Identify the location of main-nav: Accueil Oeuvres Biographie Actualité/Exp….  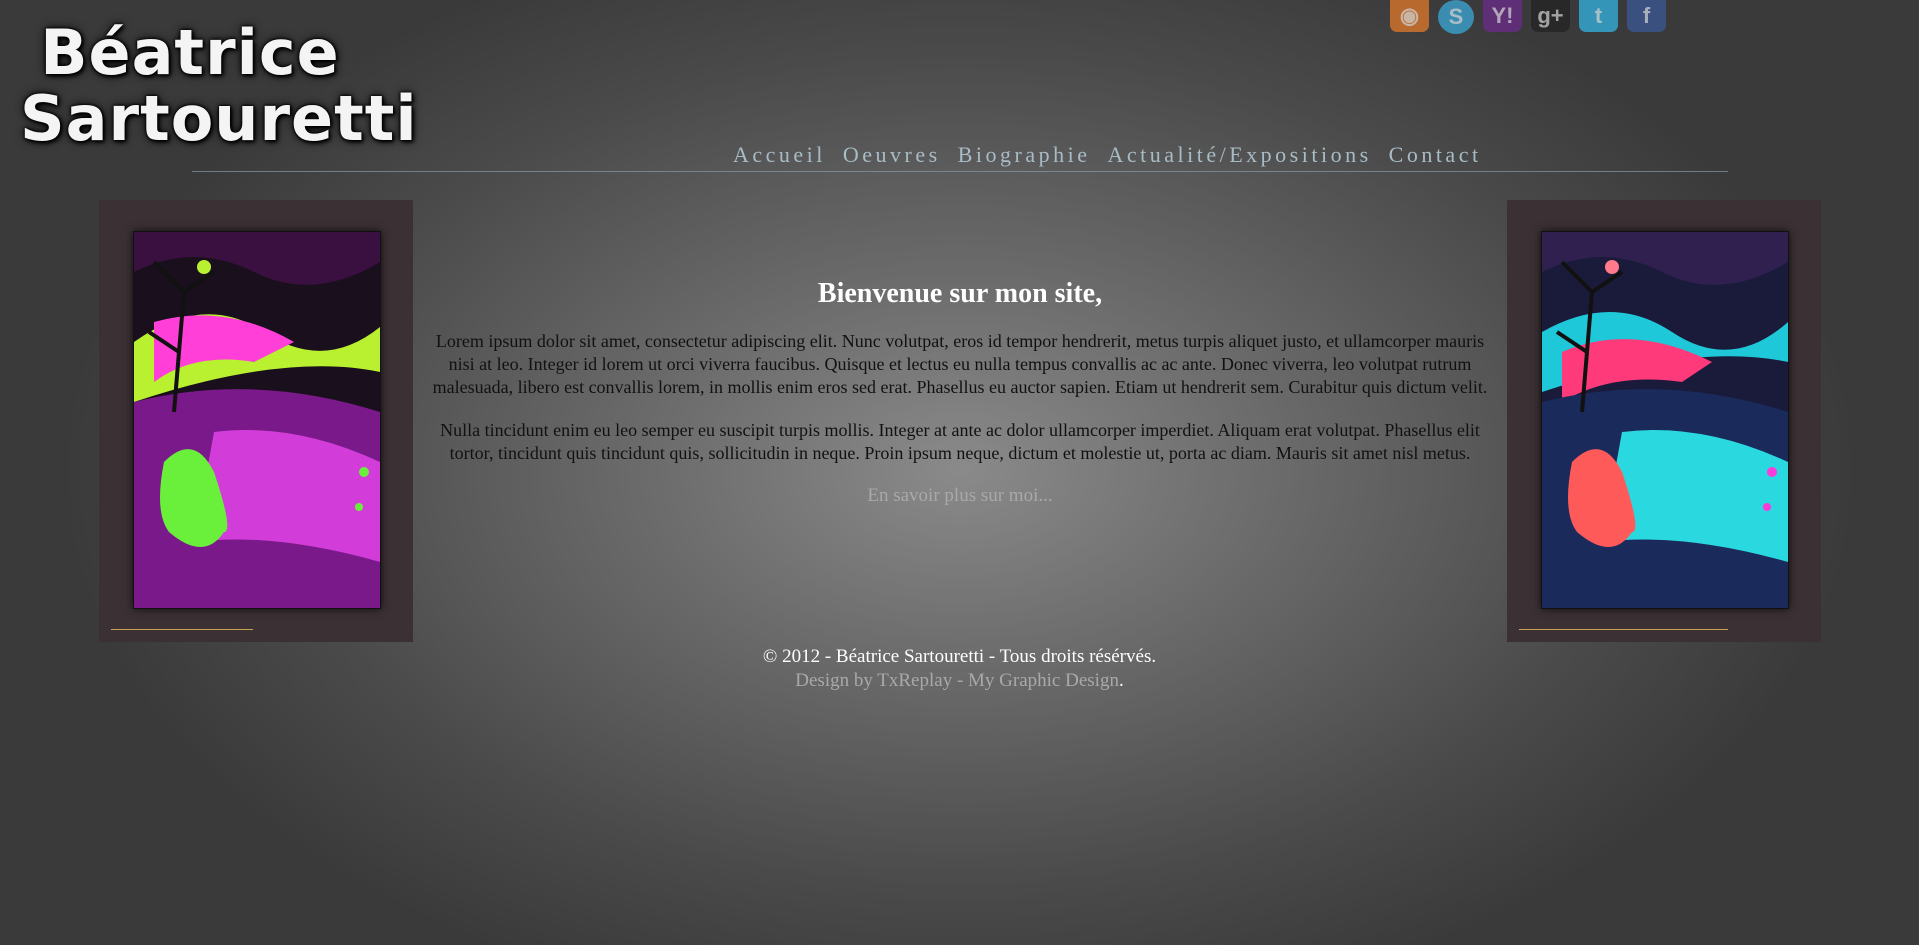
(1107, 155).